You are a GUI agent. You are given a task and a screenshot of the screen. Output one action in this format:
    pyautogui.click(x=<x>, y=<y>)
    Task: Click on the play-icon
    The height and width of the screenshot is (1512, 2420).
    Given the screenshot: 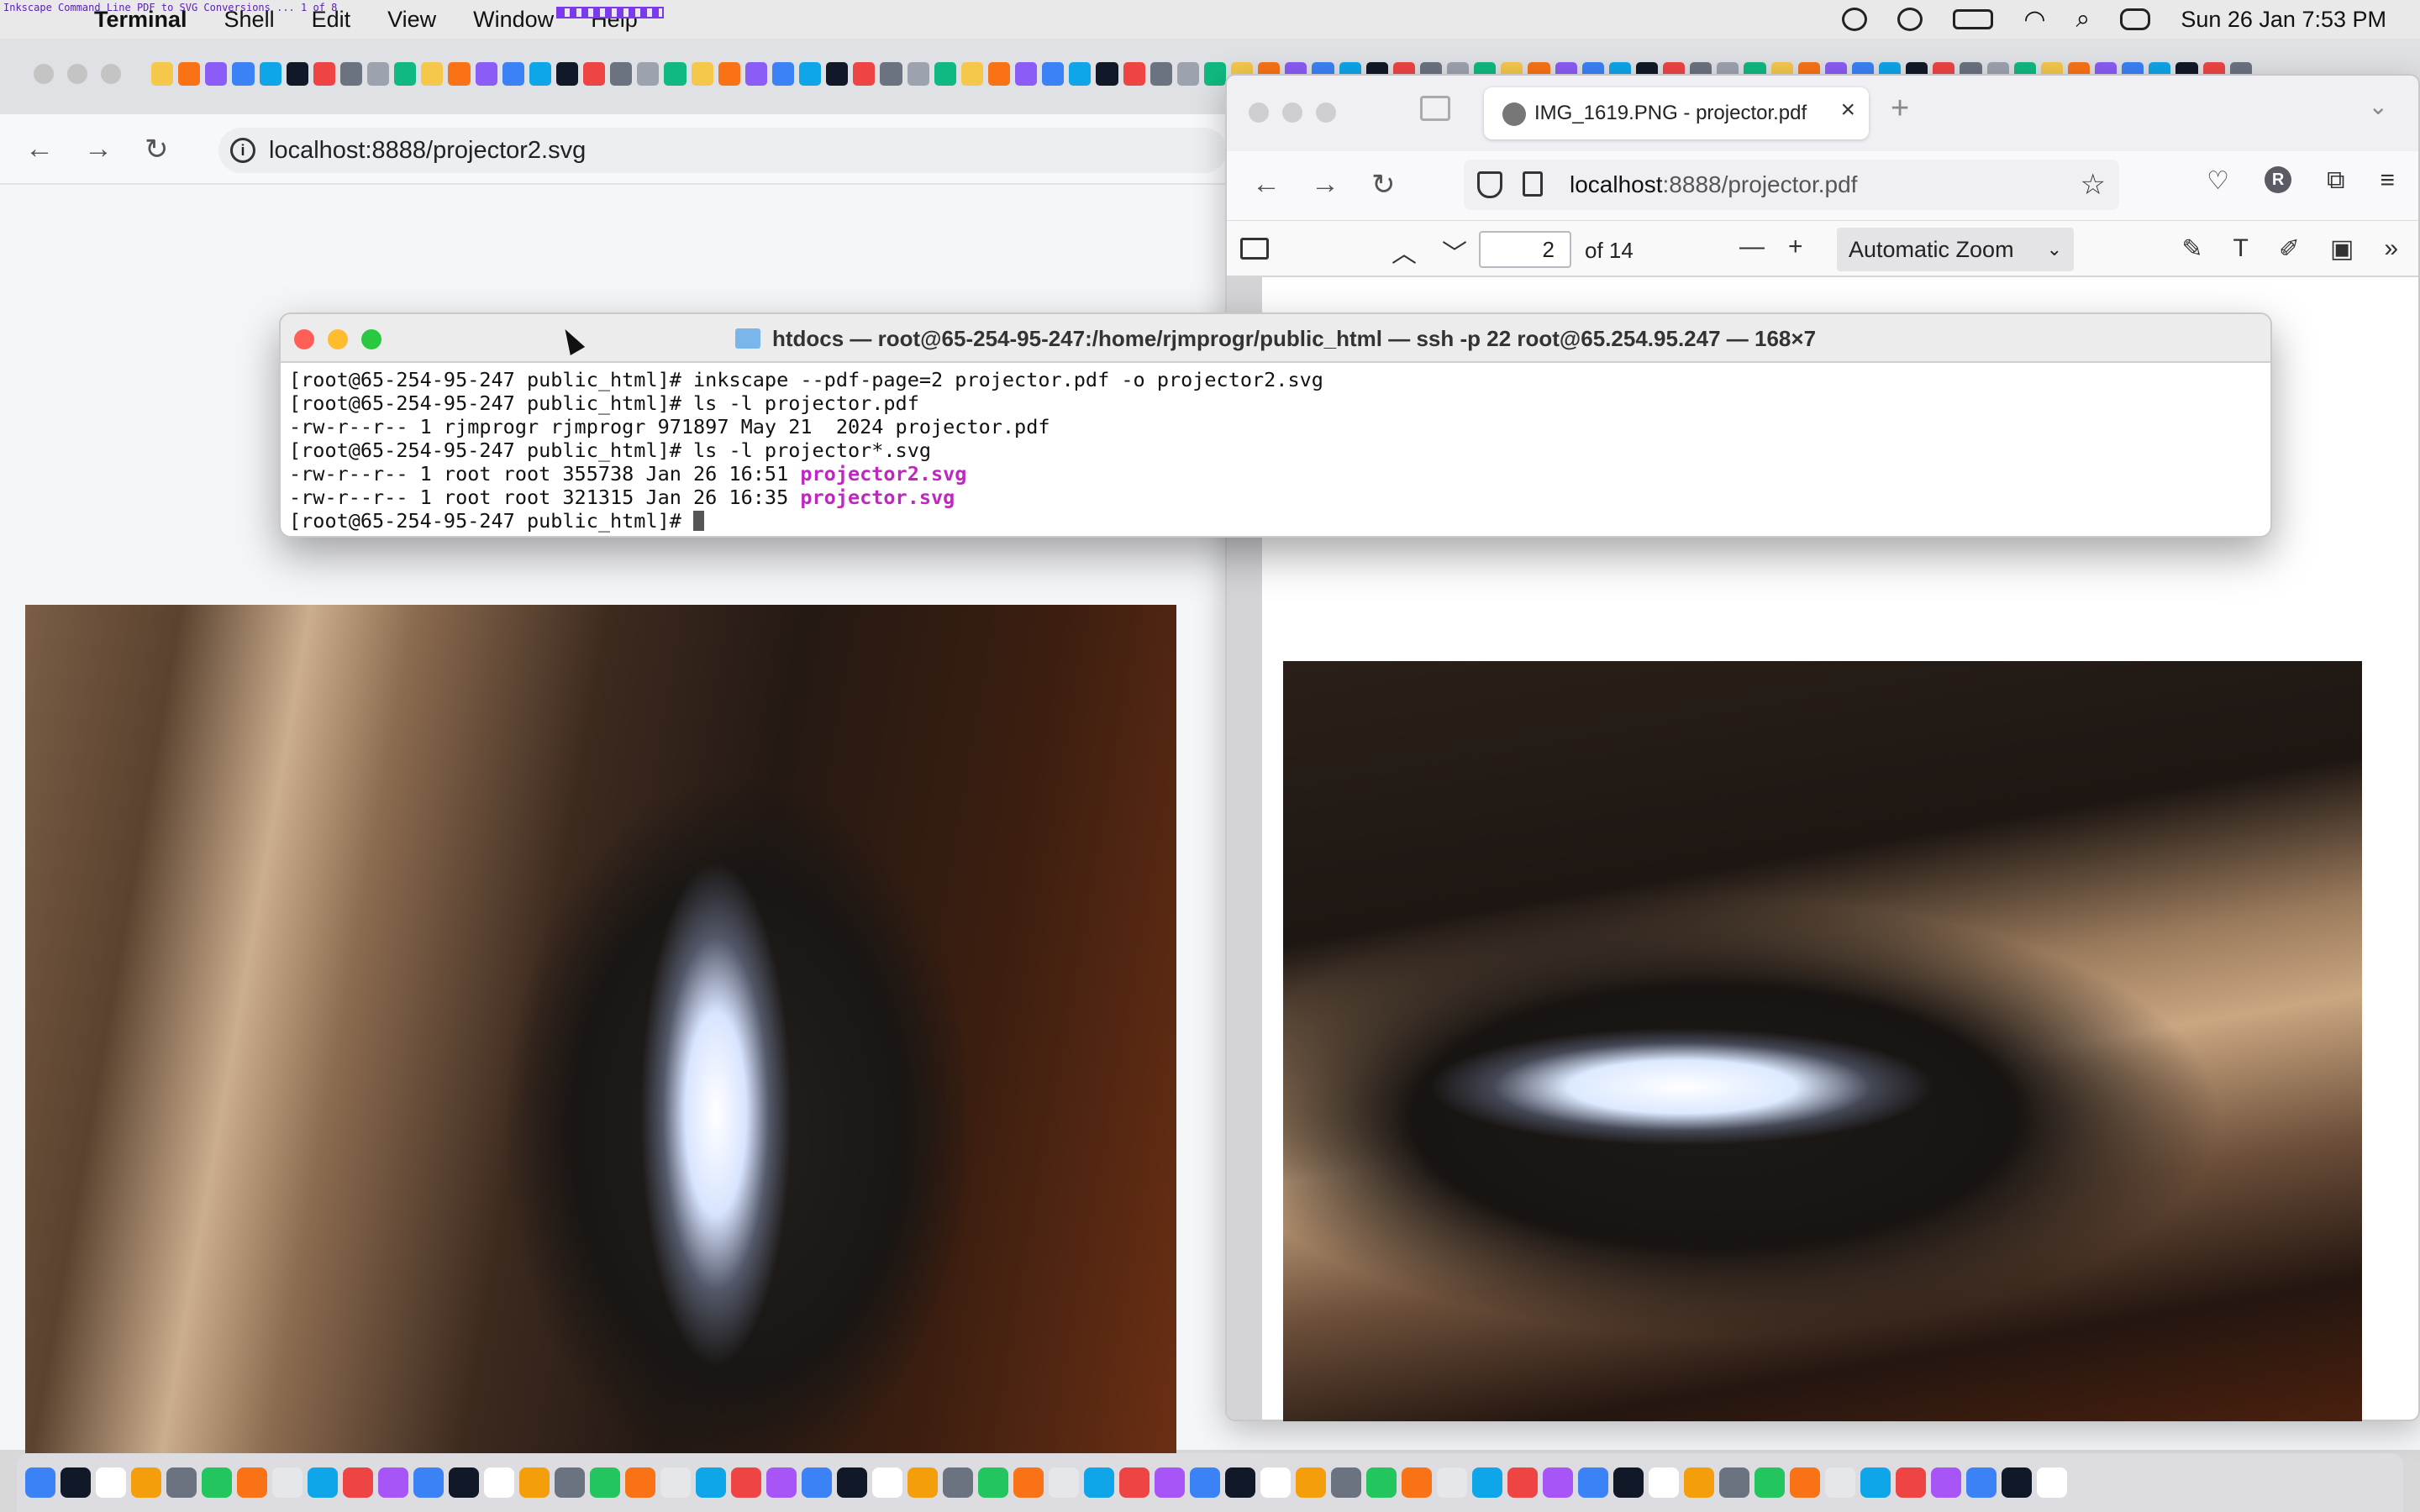 What is the action you would take?
    pyautogui.click(x=1910, y=19)
    